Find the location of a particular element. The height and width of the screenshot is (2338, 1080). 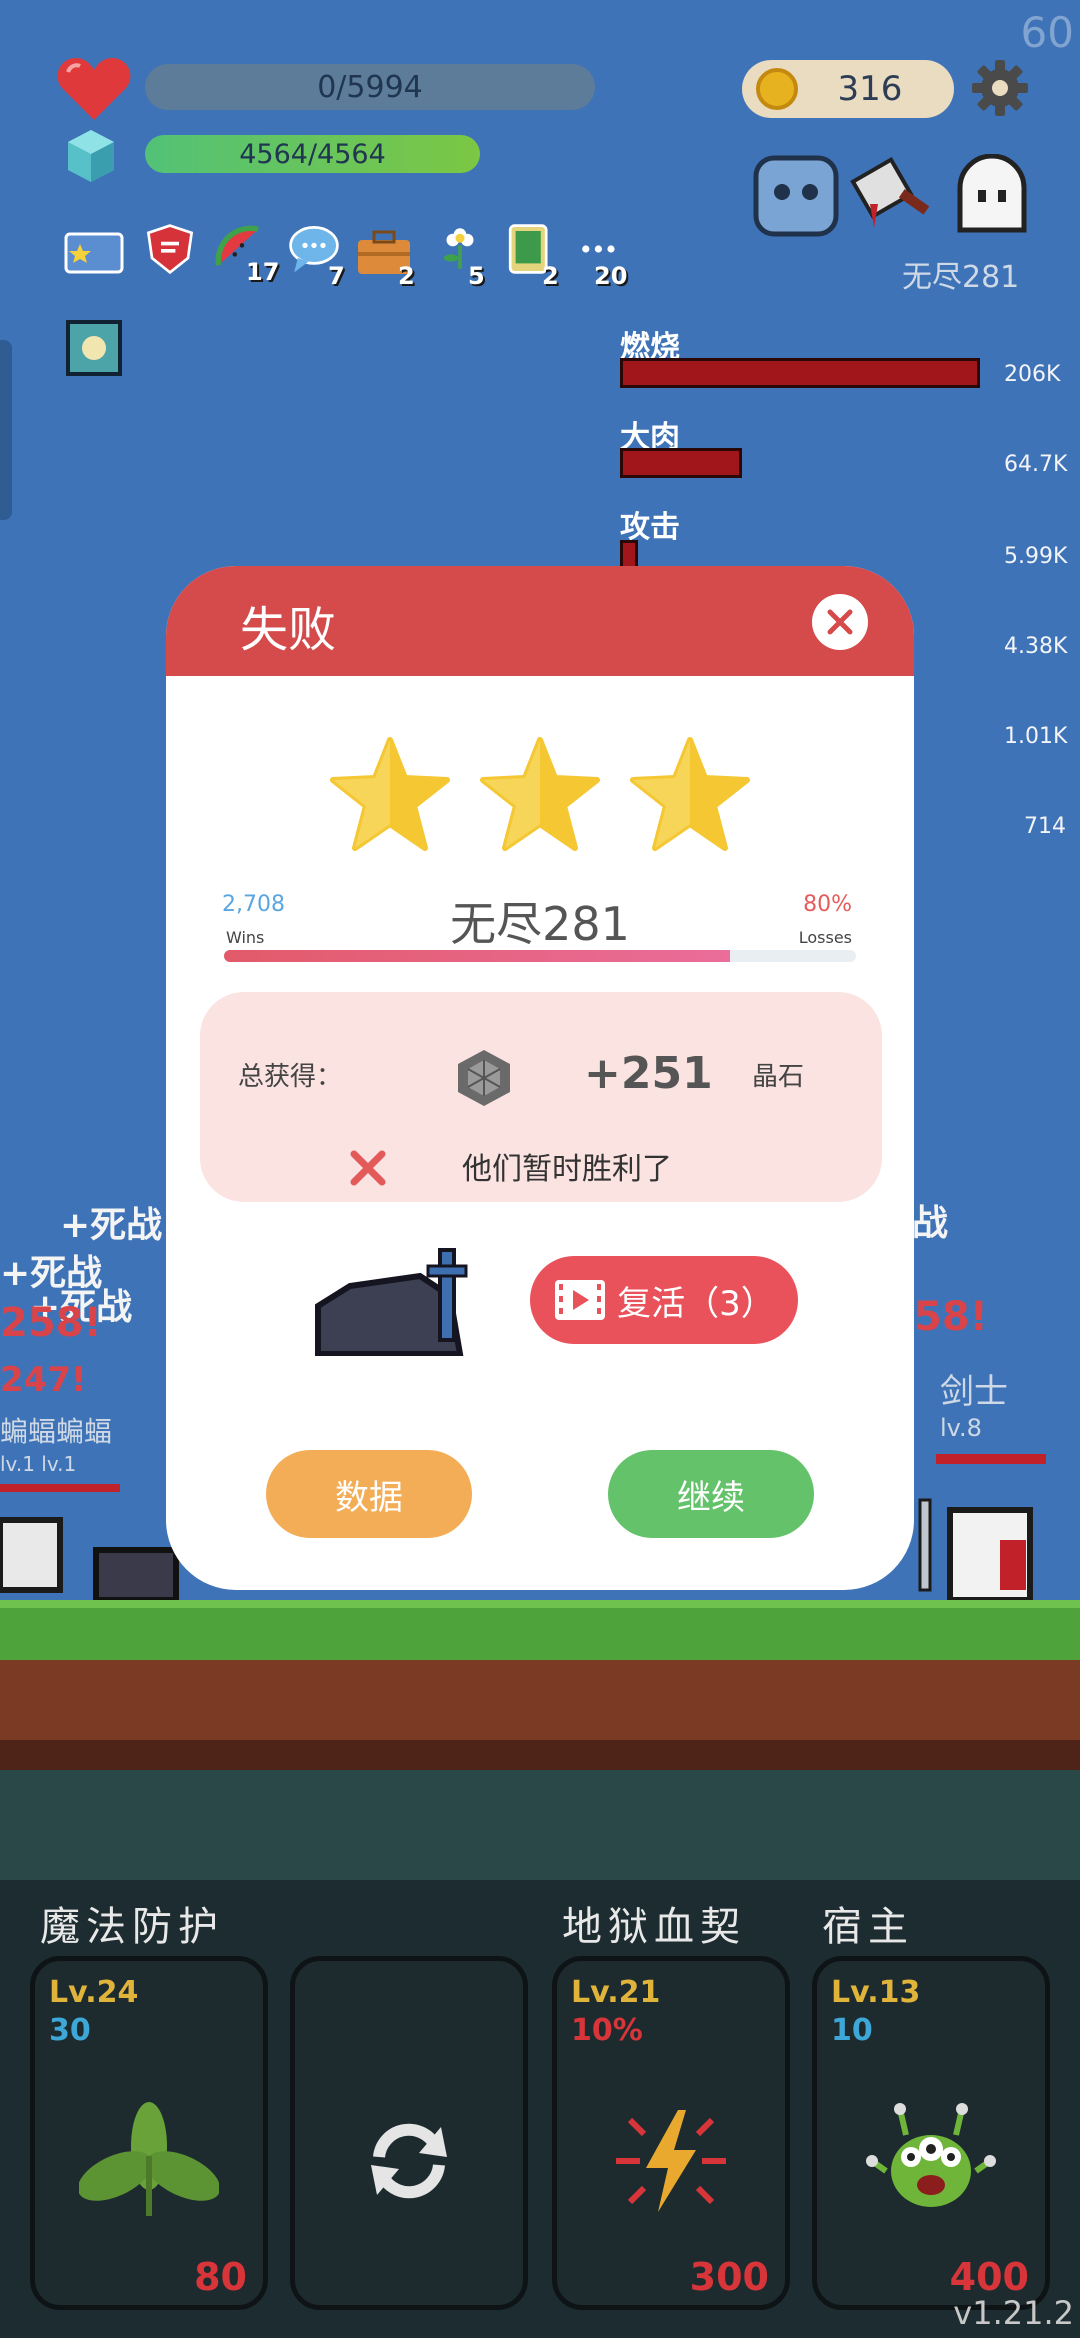

float-damage: 258! is located at coordinates (51, 1323).